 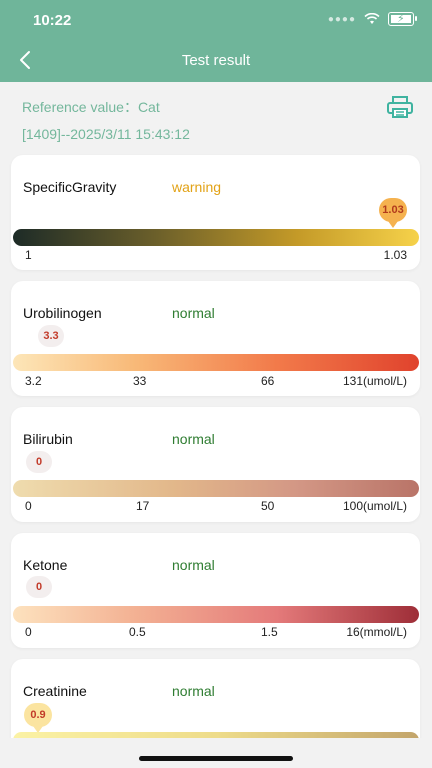 I want to click on value-marker: 1.03, so click(x=393, y=213).